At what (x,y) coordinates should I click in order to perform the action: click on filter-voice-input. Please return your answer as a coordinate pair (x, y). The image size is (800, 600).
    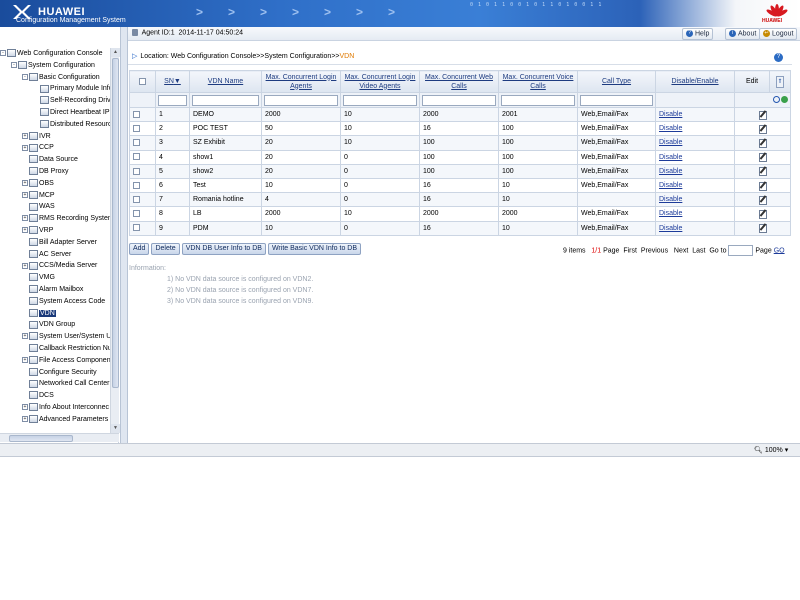
    Looking at the image, I should click on (538, 100).